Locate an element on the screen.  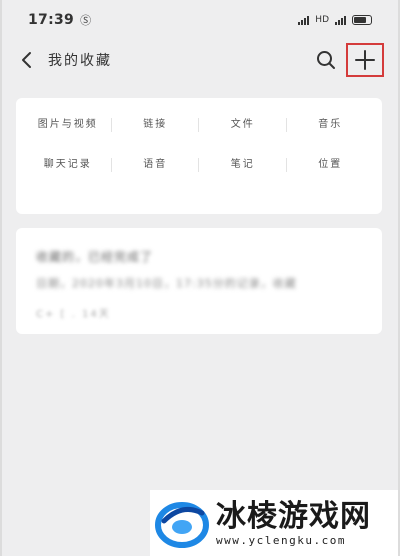
battery-icon is located at coordinates (362, 20).